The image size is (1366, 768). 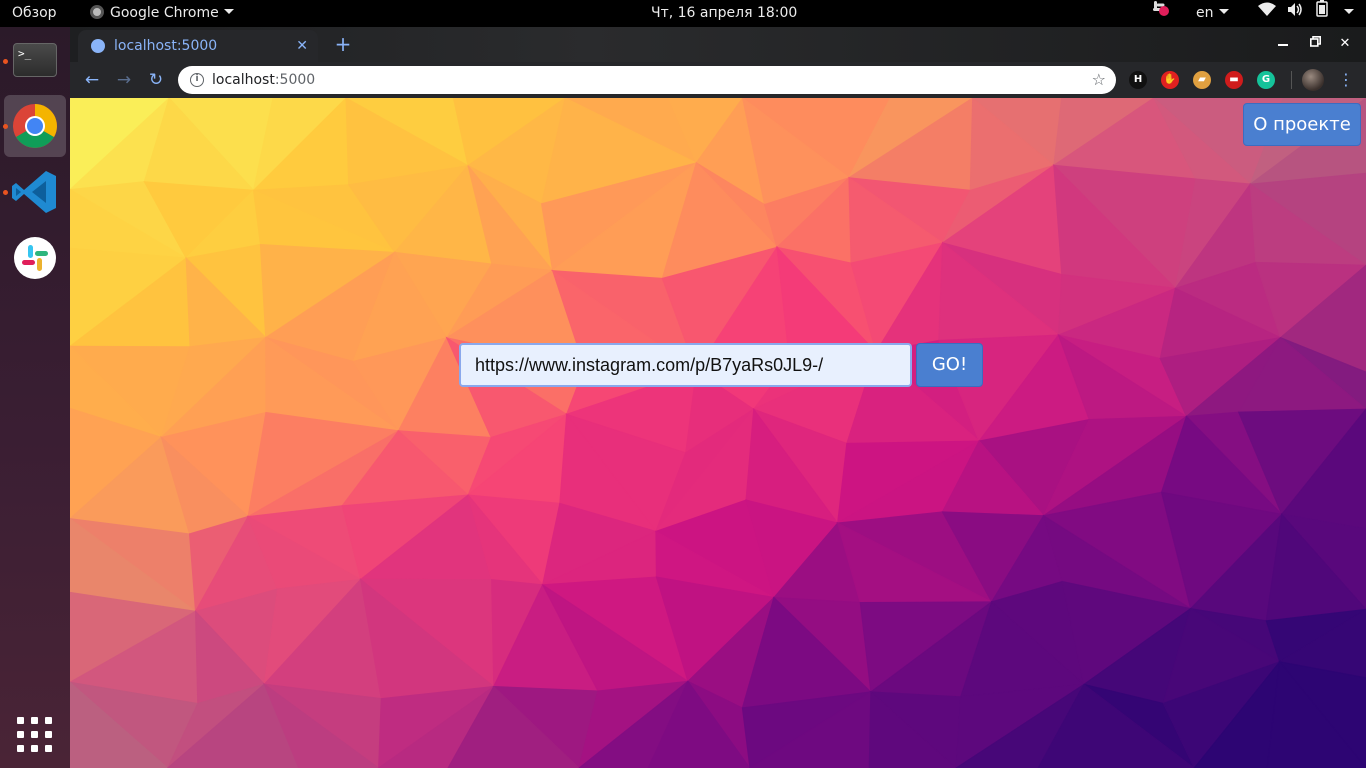 I want to click on go-button: GO!, so click(x=949, y=365).